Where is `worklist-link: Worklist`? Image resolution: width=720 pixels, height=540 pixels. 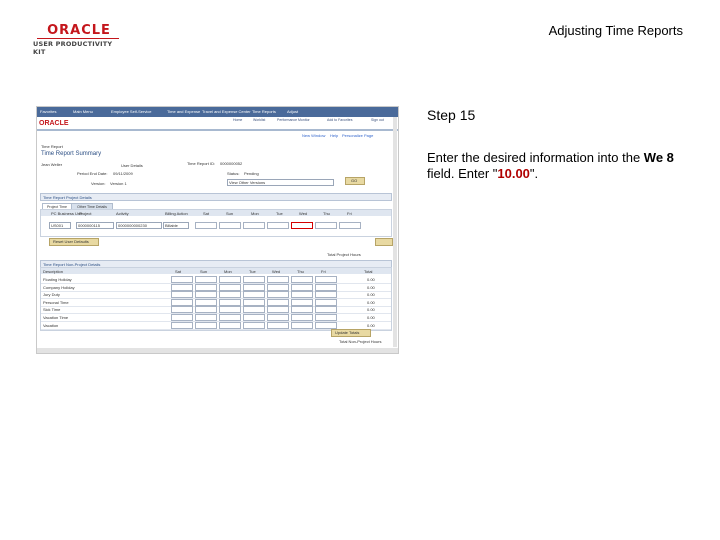
worklist-link: Worklist is located at coordinates (259, 120).